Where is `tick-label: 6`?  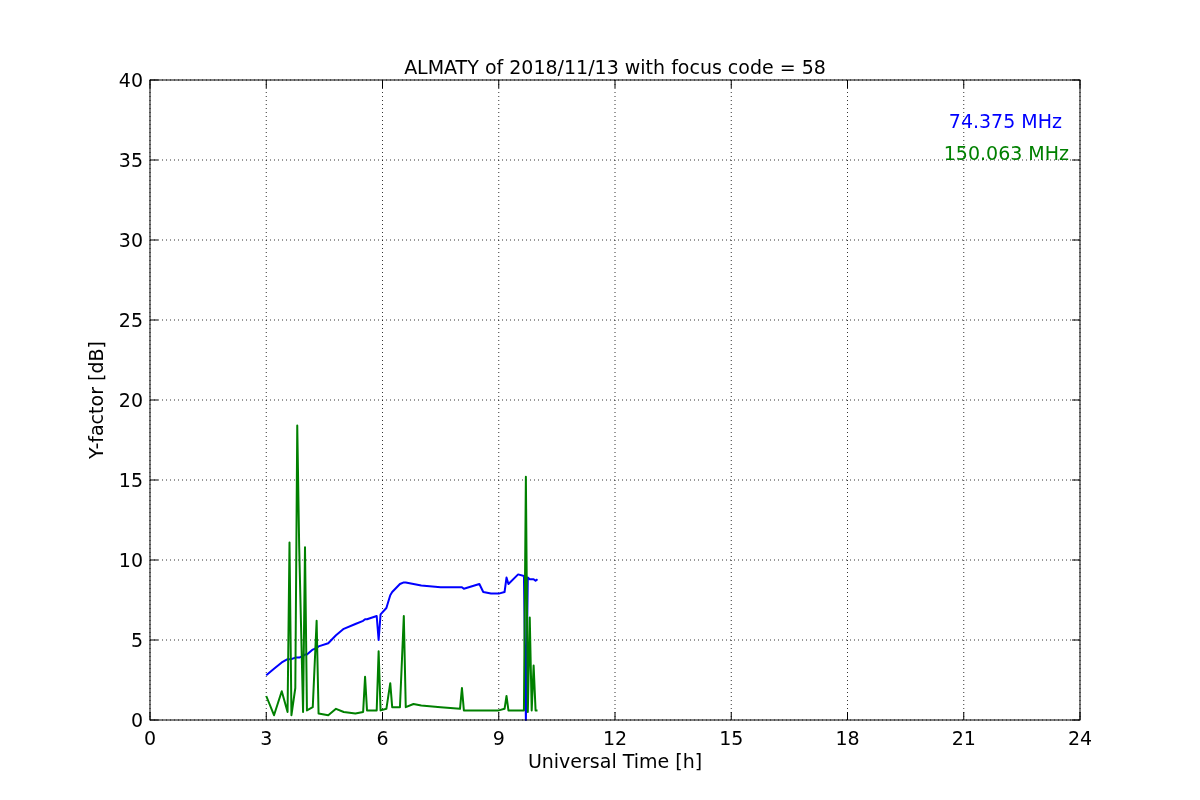 tick-label: 6 is located at coordinates (382, 738).